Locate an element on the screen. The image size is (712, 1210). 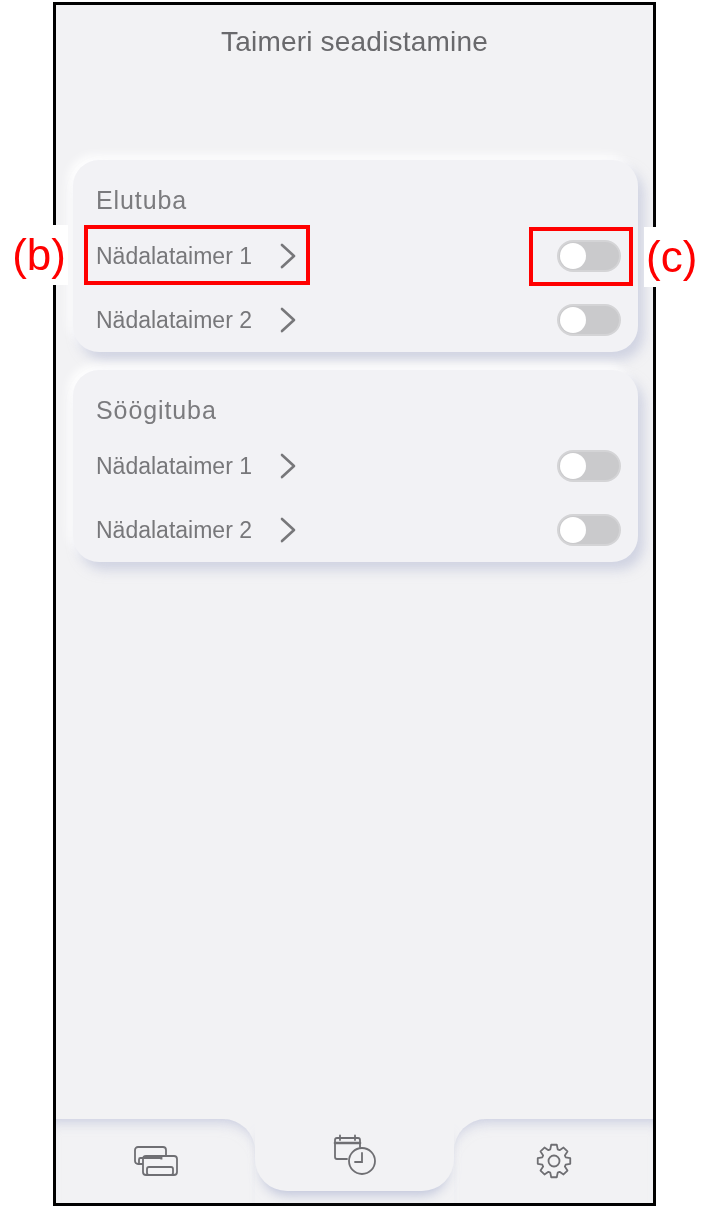
settings-icon is located at coordinates (553, 1161).